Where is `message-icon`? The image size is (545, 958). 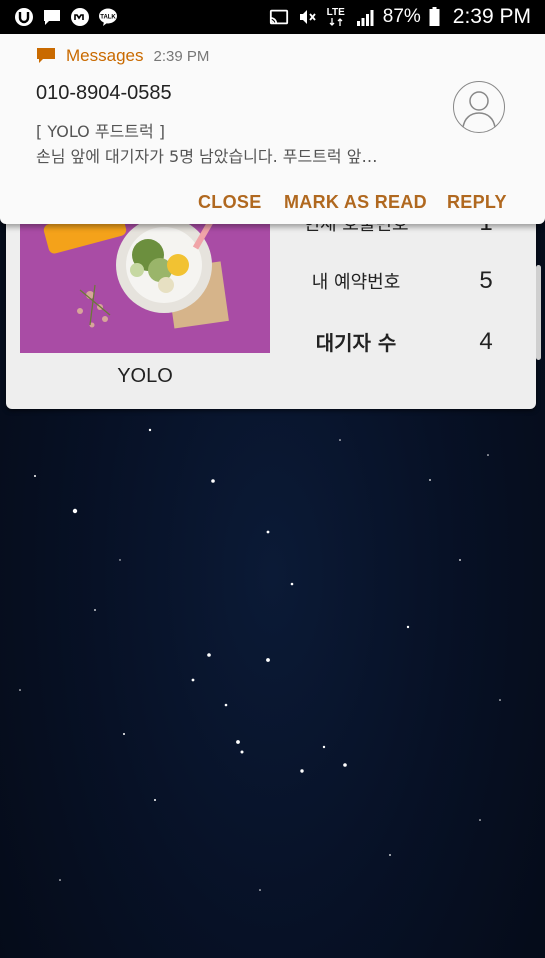
message-icon is located at coordinates (52, 17).